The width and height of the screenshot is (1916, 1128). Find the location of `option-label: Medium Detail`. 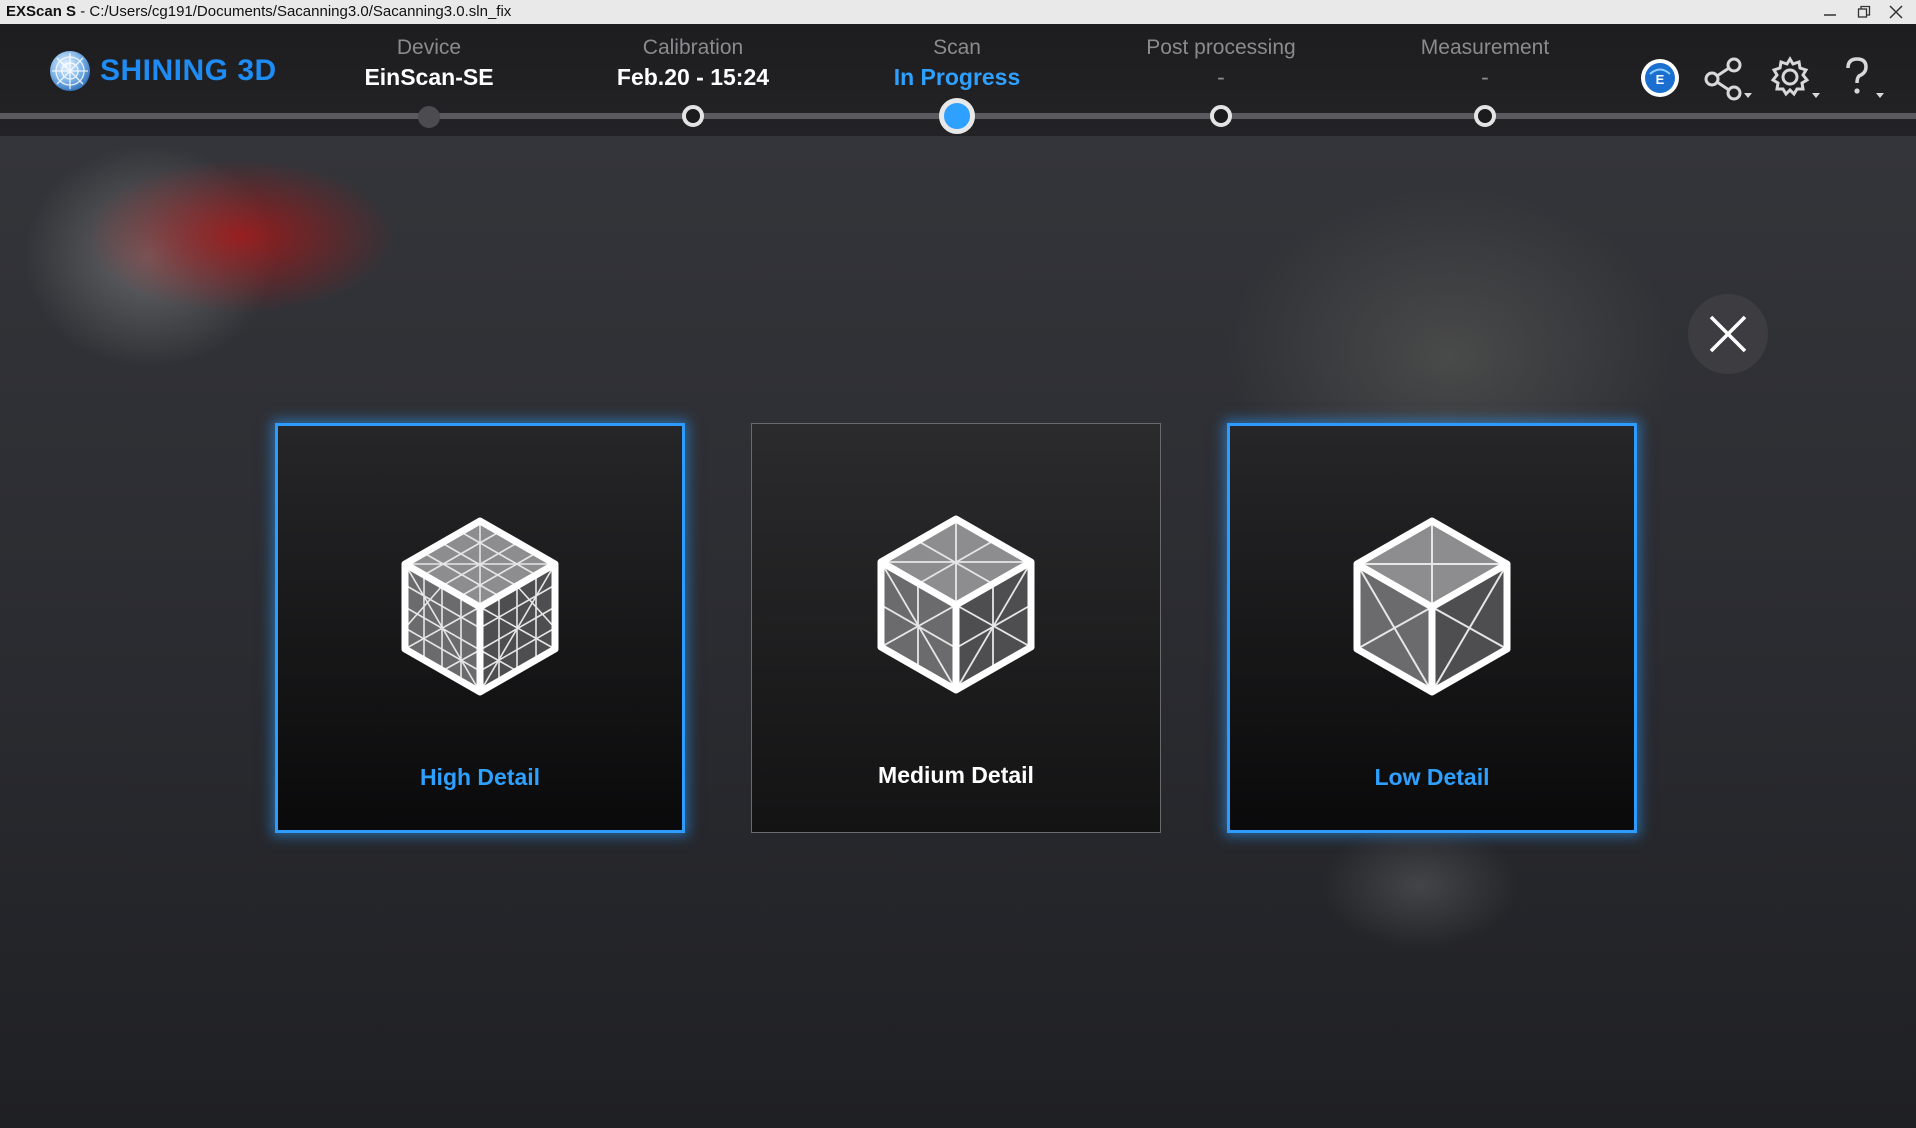

option-label: Medium Detail is located at coordinates (956, 775).